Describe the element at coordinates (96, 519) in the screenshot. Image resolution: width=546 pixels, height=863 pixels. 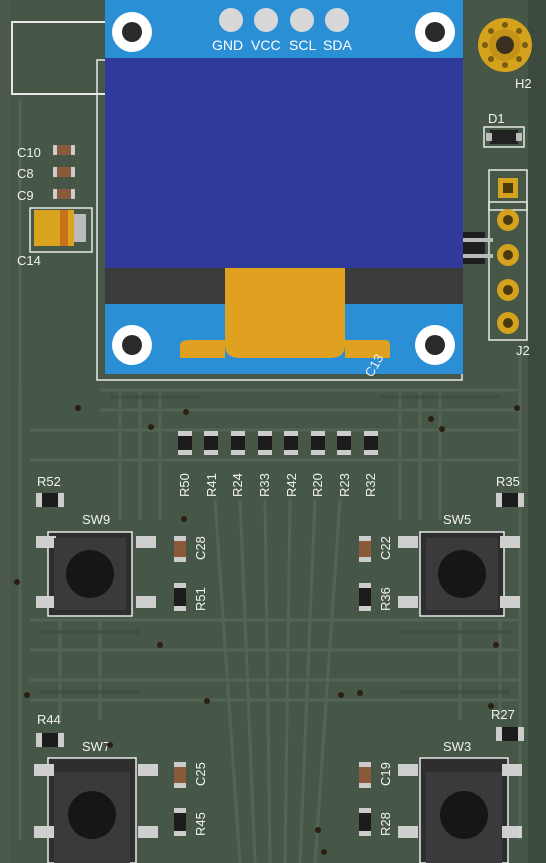
I see `label-sw9: SW9` at that location.